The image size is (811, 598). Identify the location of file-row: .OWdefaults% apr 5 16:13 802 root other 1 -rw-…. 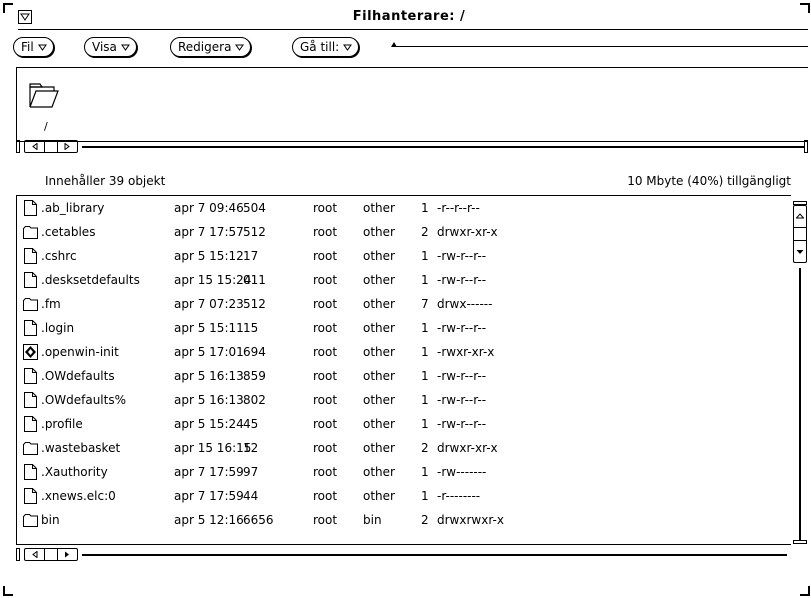
(404, 400).